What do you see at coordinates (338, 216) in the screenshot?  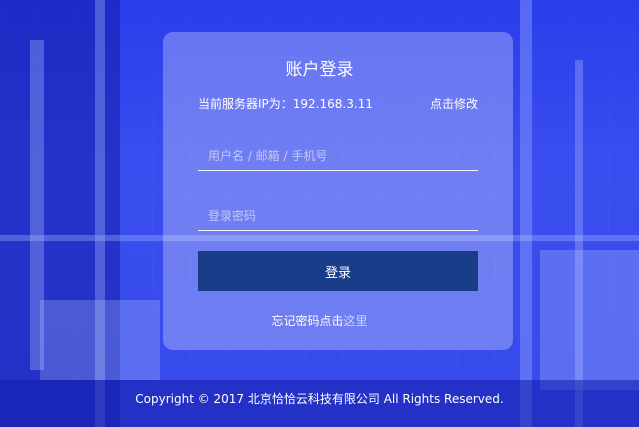 I see `password-input` at bounding box center [338, 216].